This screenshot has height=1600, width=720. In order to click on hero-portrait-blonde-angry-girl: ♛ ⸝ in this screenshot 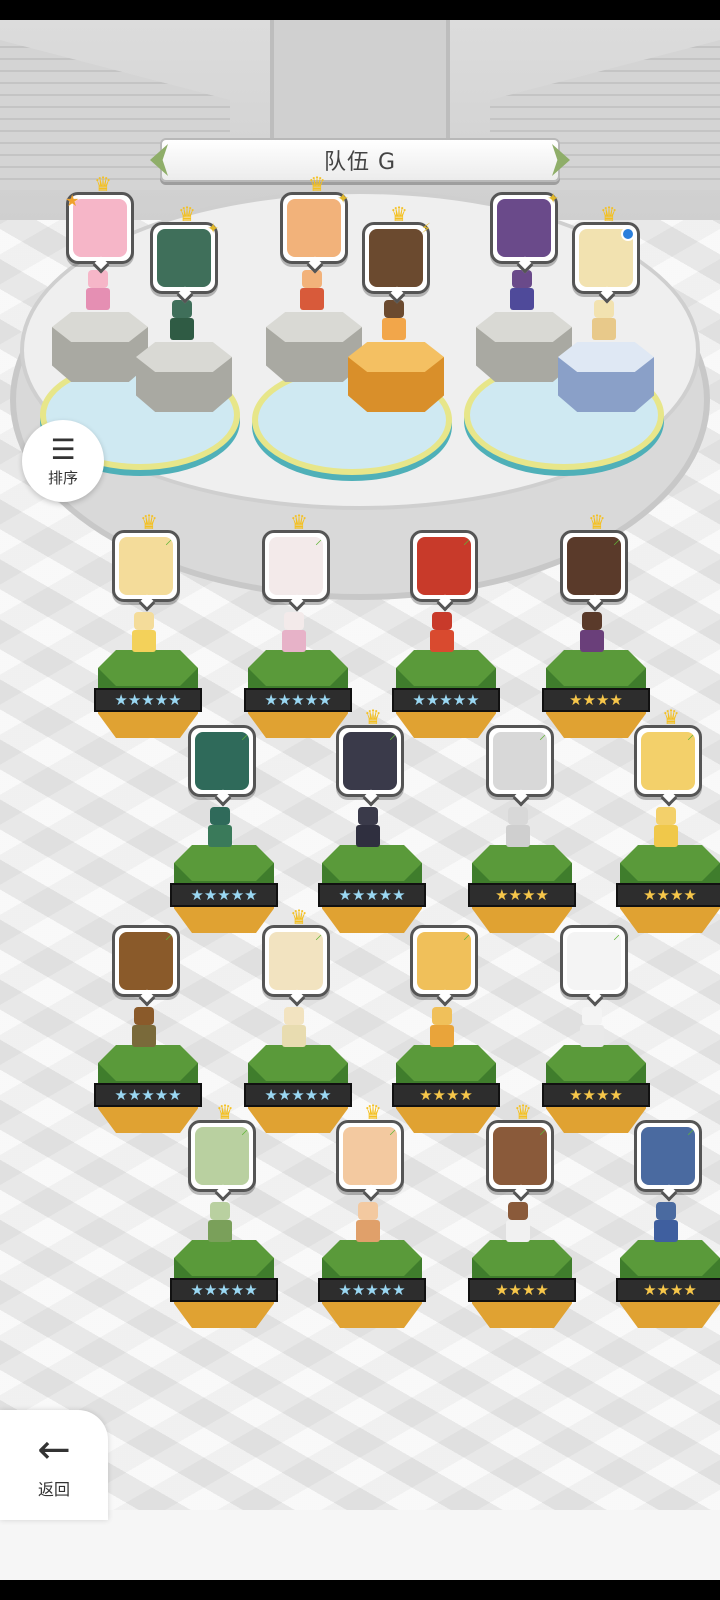, I will do `click(668, 757)`.